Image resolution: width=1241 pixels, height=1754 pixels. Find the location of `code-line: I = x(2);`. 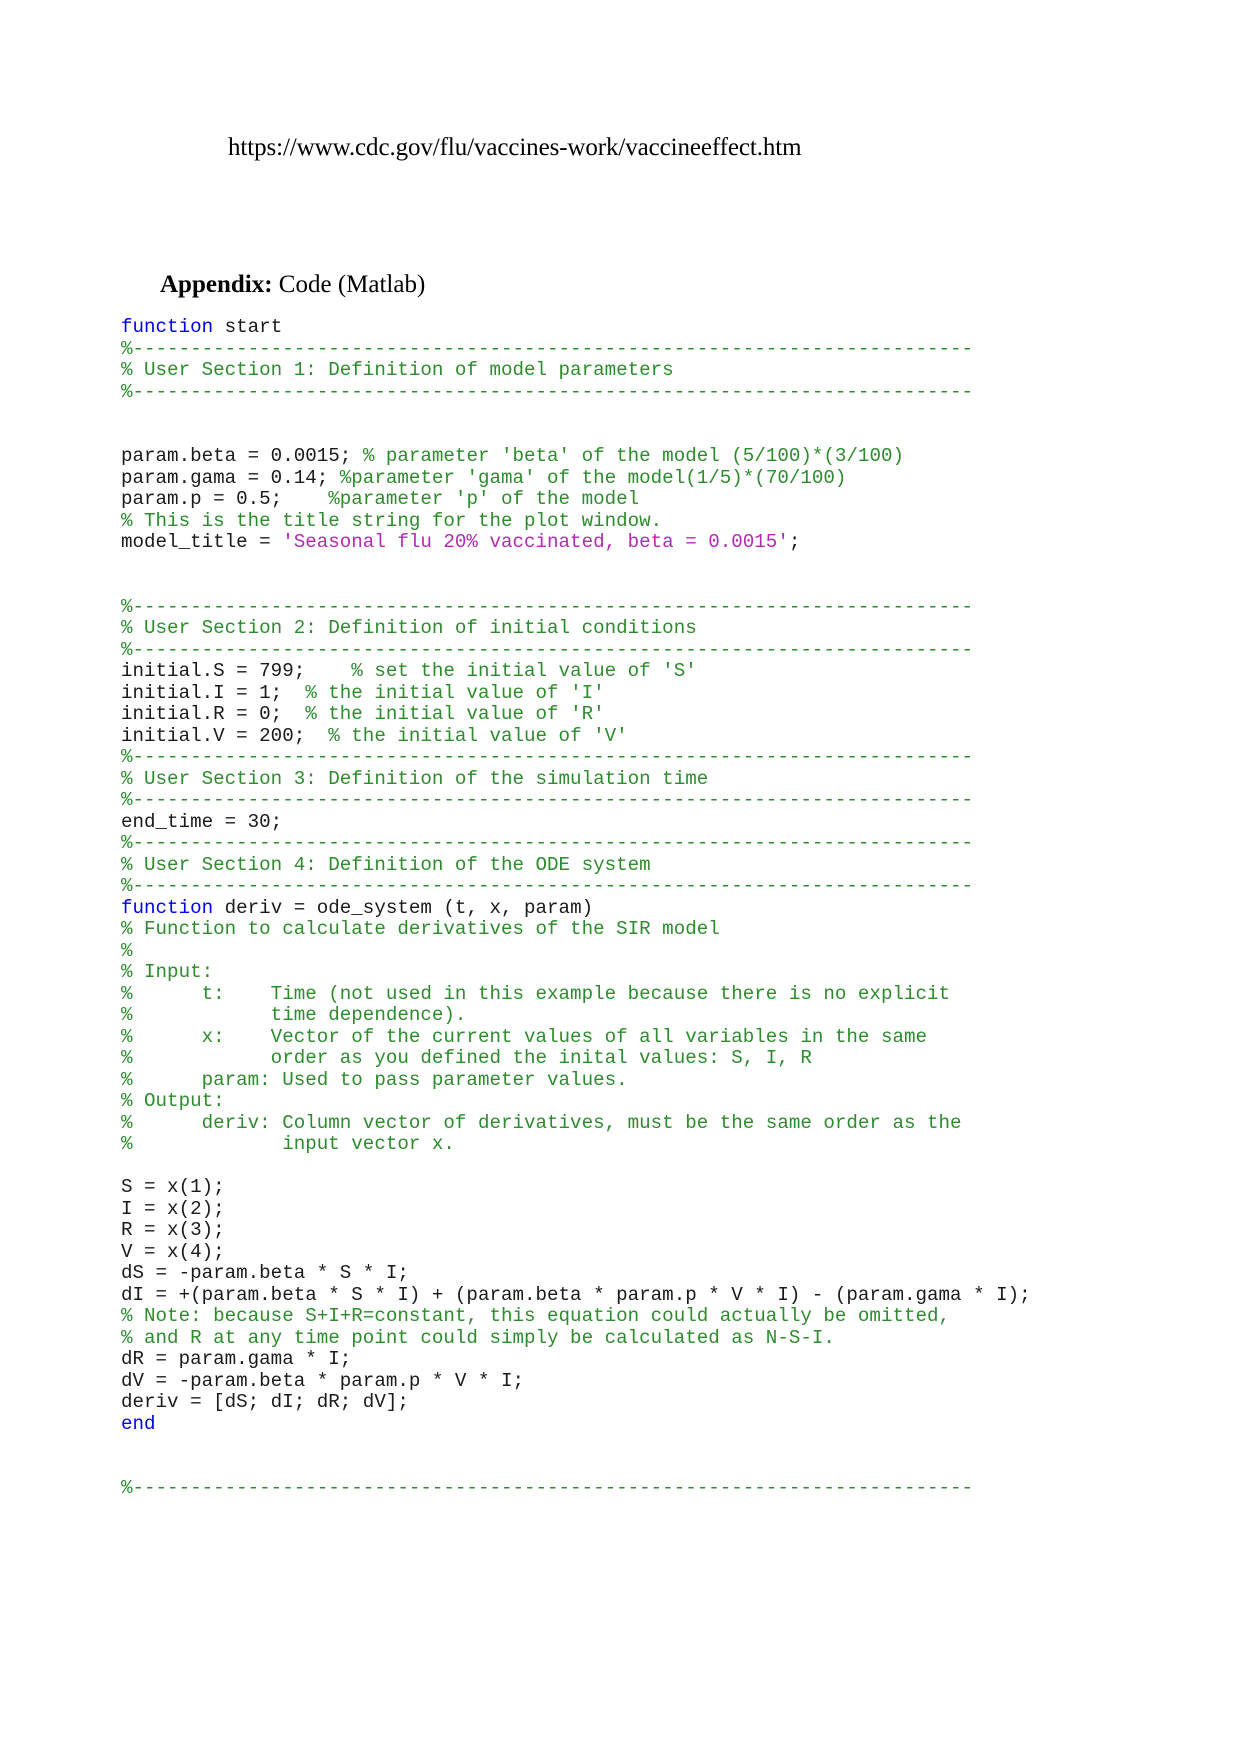

code-line: I = x(2); is located at coordinates (621, 1209).